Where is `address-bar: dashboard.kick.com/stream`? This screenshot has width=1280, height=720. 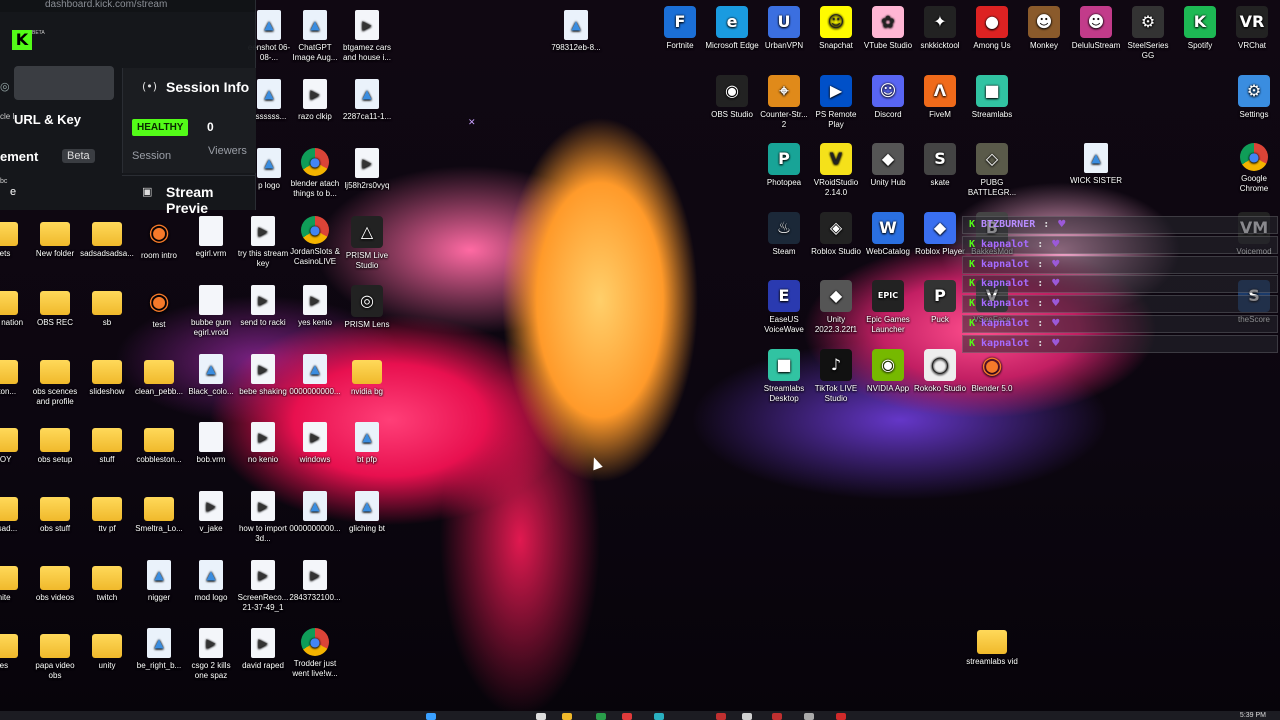 address-bar: dashboard.kick.com/stream is located at coordinates (127, 6).